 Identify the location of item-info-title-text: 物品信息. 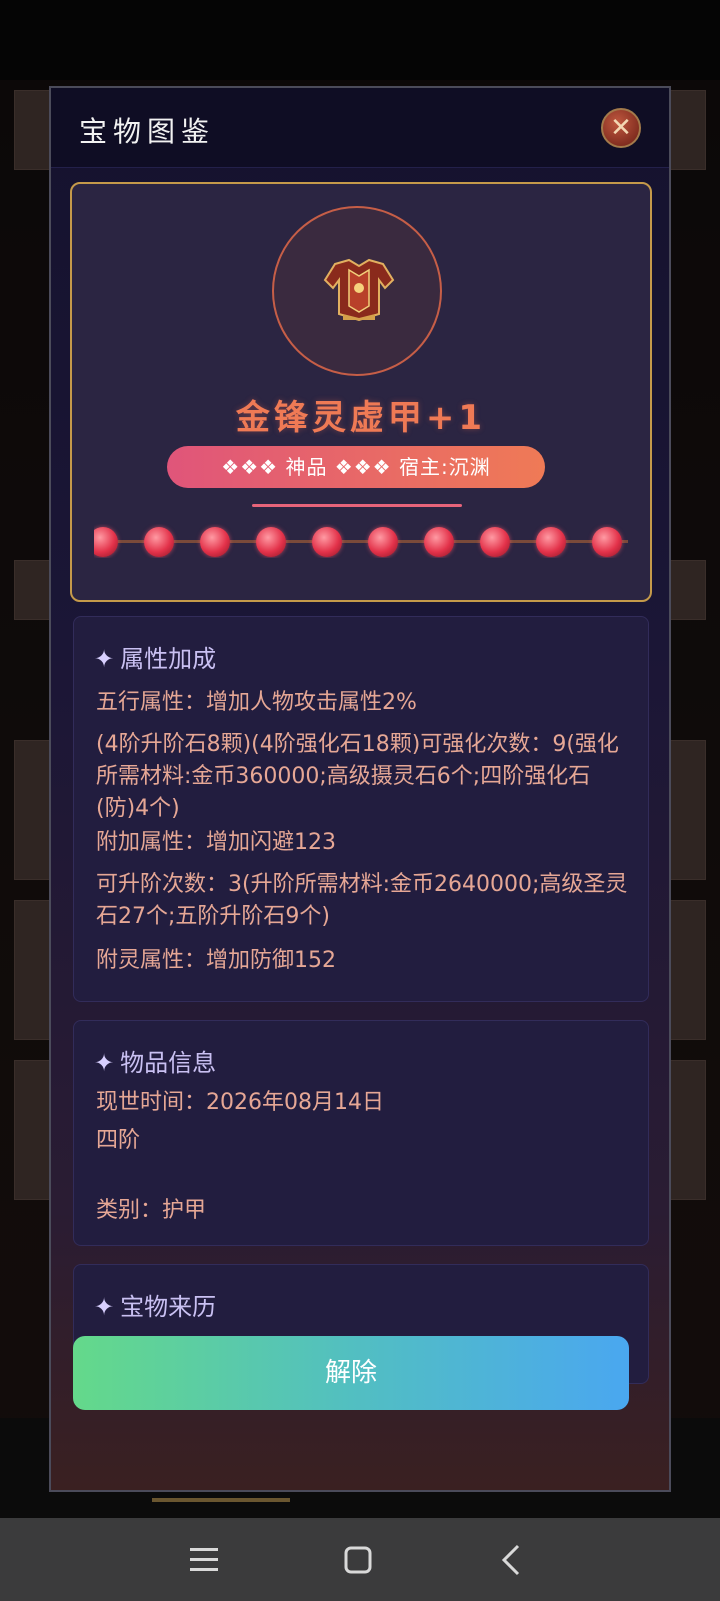
(168, 1063).